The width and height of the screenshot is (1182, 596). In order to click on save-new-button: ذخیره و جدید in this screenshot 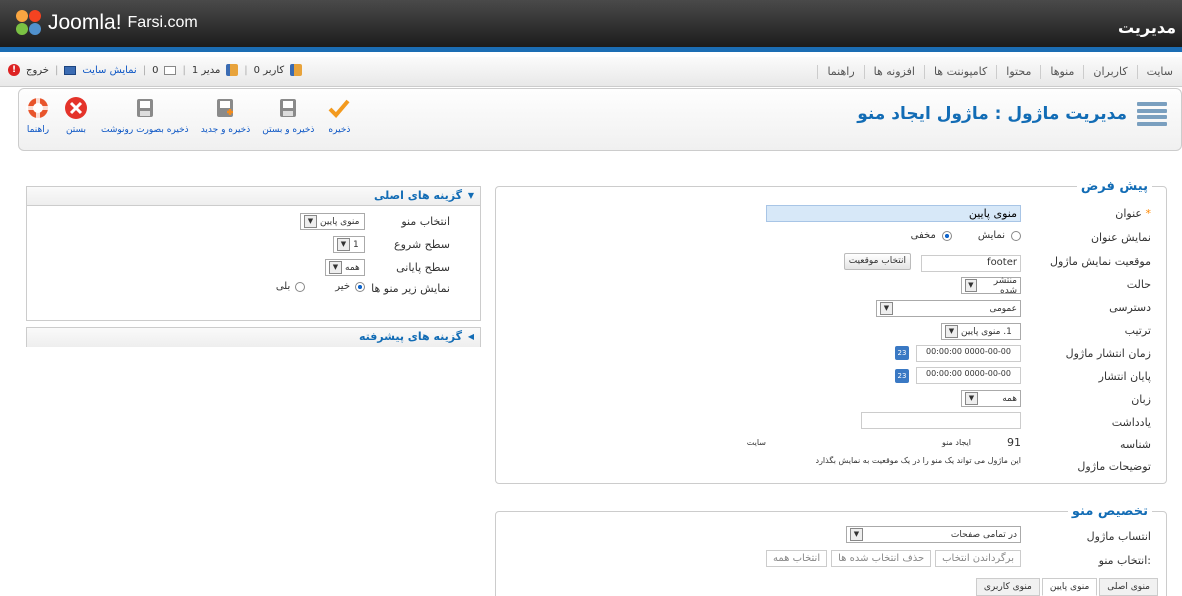, I will do `click(226, 115)`.